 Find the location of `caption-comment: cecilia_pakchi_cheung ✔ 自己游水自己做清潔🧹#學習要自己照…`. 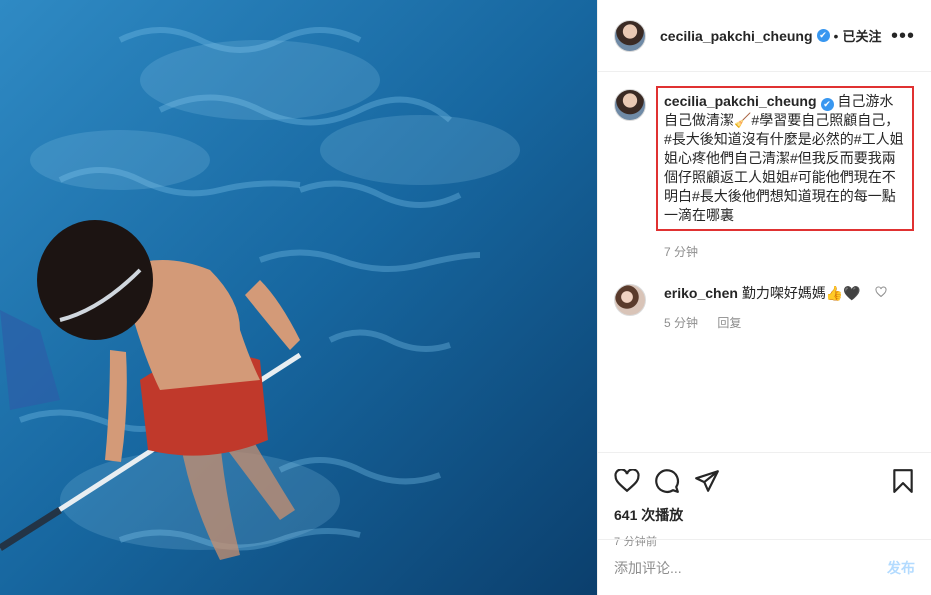

caption-comment: cecilia_pakchi_cheung ✔ 自己游水自己做清潔🧹#學習要自己照… is located at coordinates (764, 173).